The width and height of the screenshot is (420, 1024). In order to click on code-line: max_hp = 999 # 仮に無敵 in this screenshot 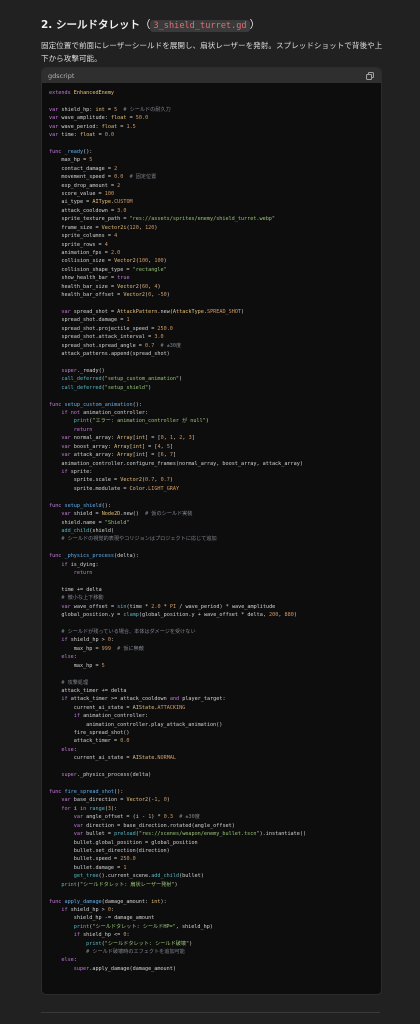, I will do `click(108, 648)`.